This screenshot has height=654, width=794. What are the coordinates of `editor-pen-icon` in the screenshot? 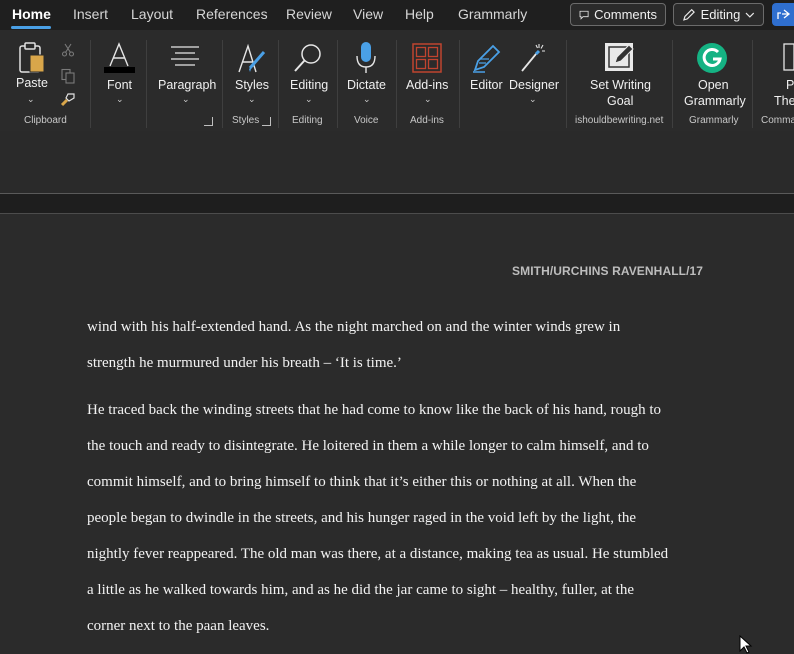 It's located at (487, 58).